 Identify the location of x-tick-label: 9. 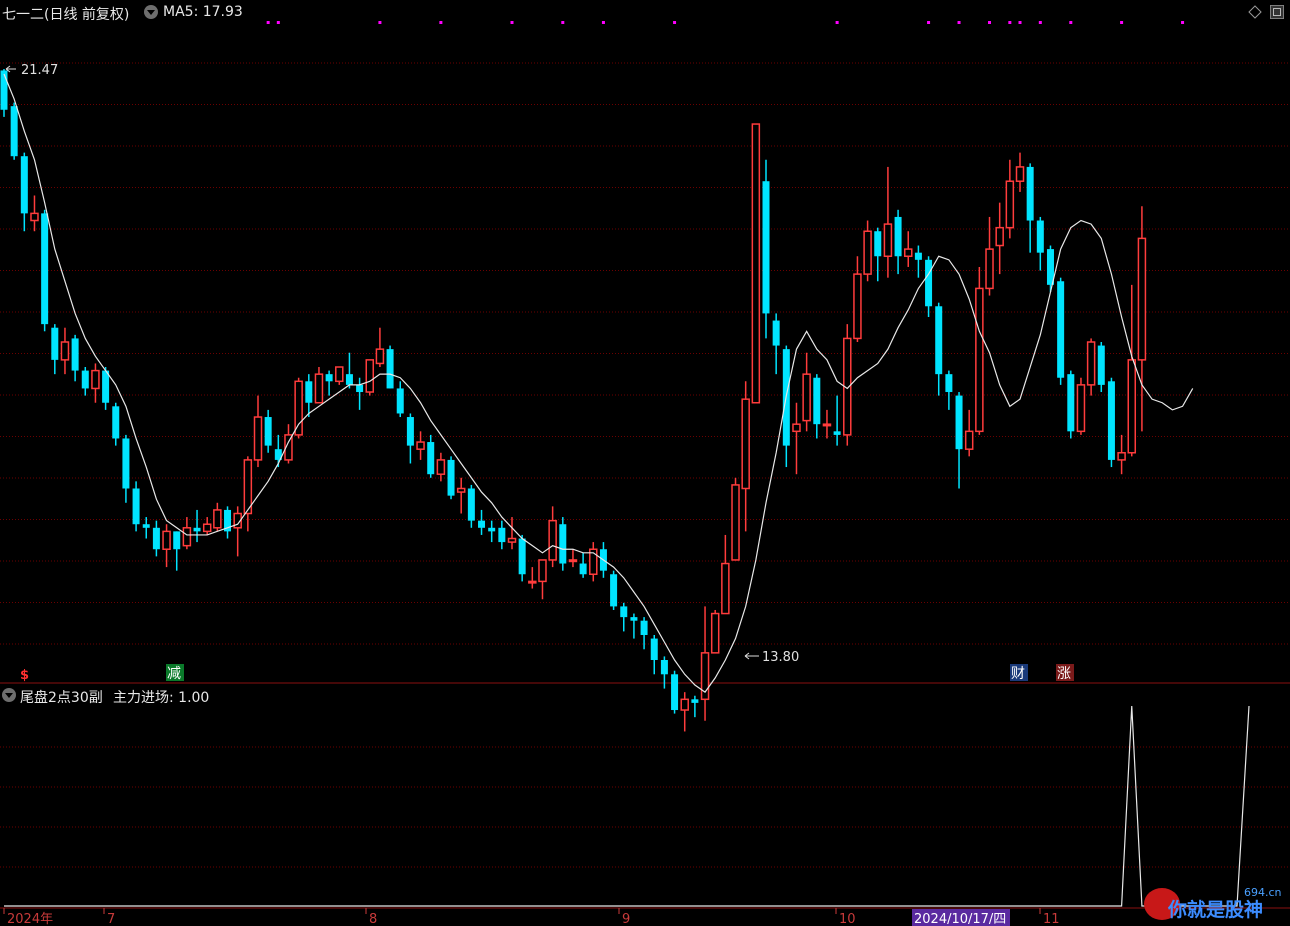
(626, 919).